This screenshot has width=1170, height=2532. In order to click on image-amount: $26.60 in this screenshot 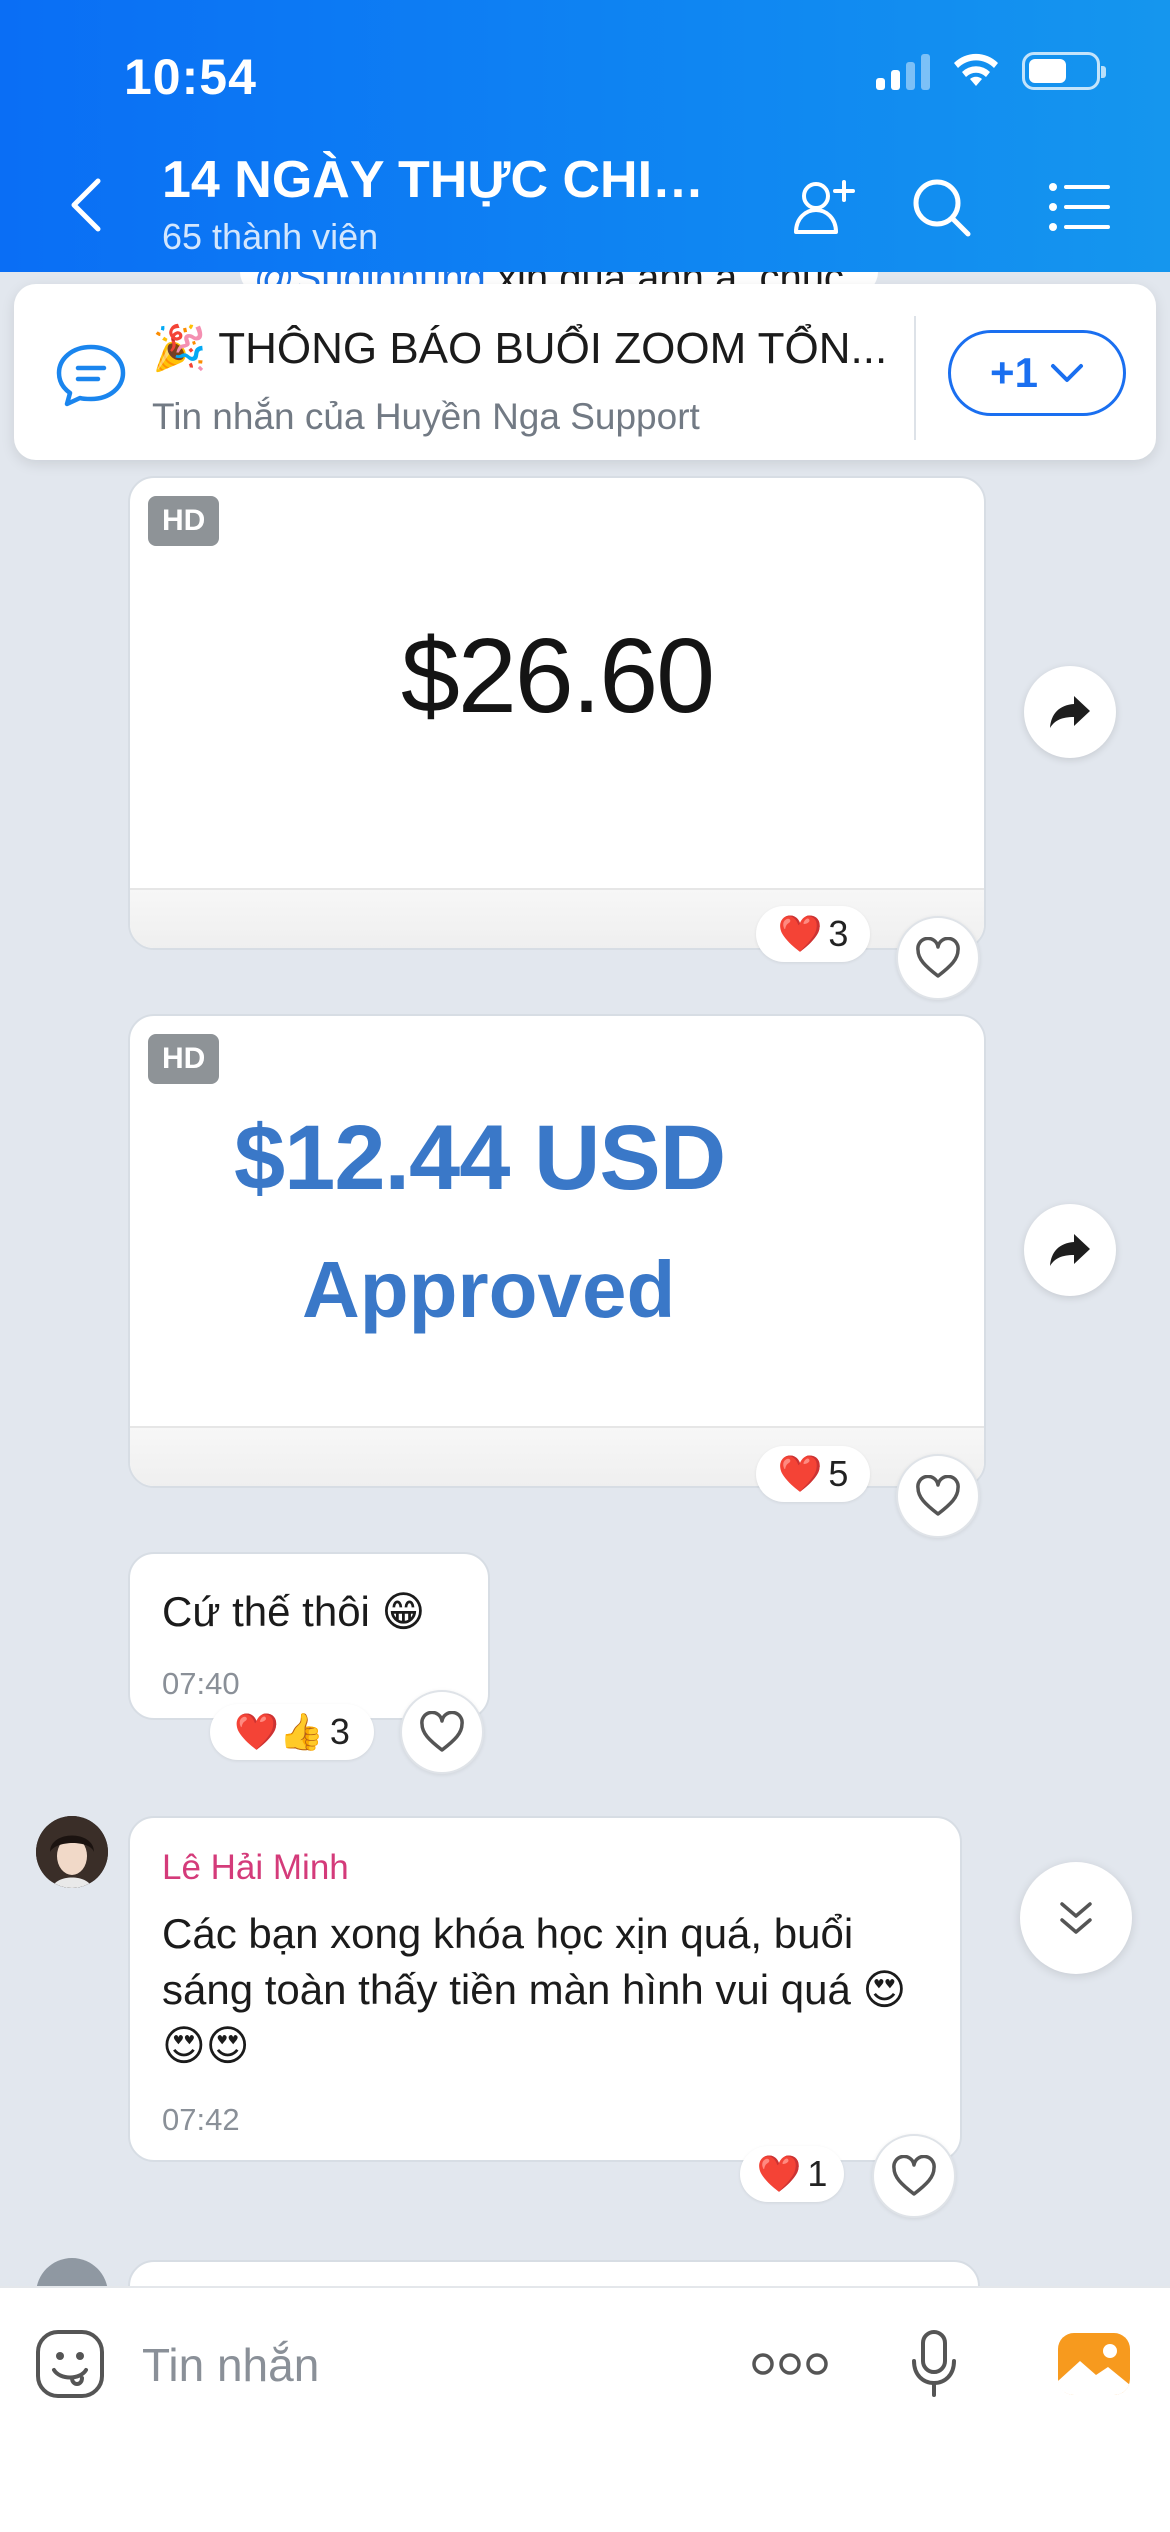, I will do `click(557, 676)`.